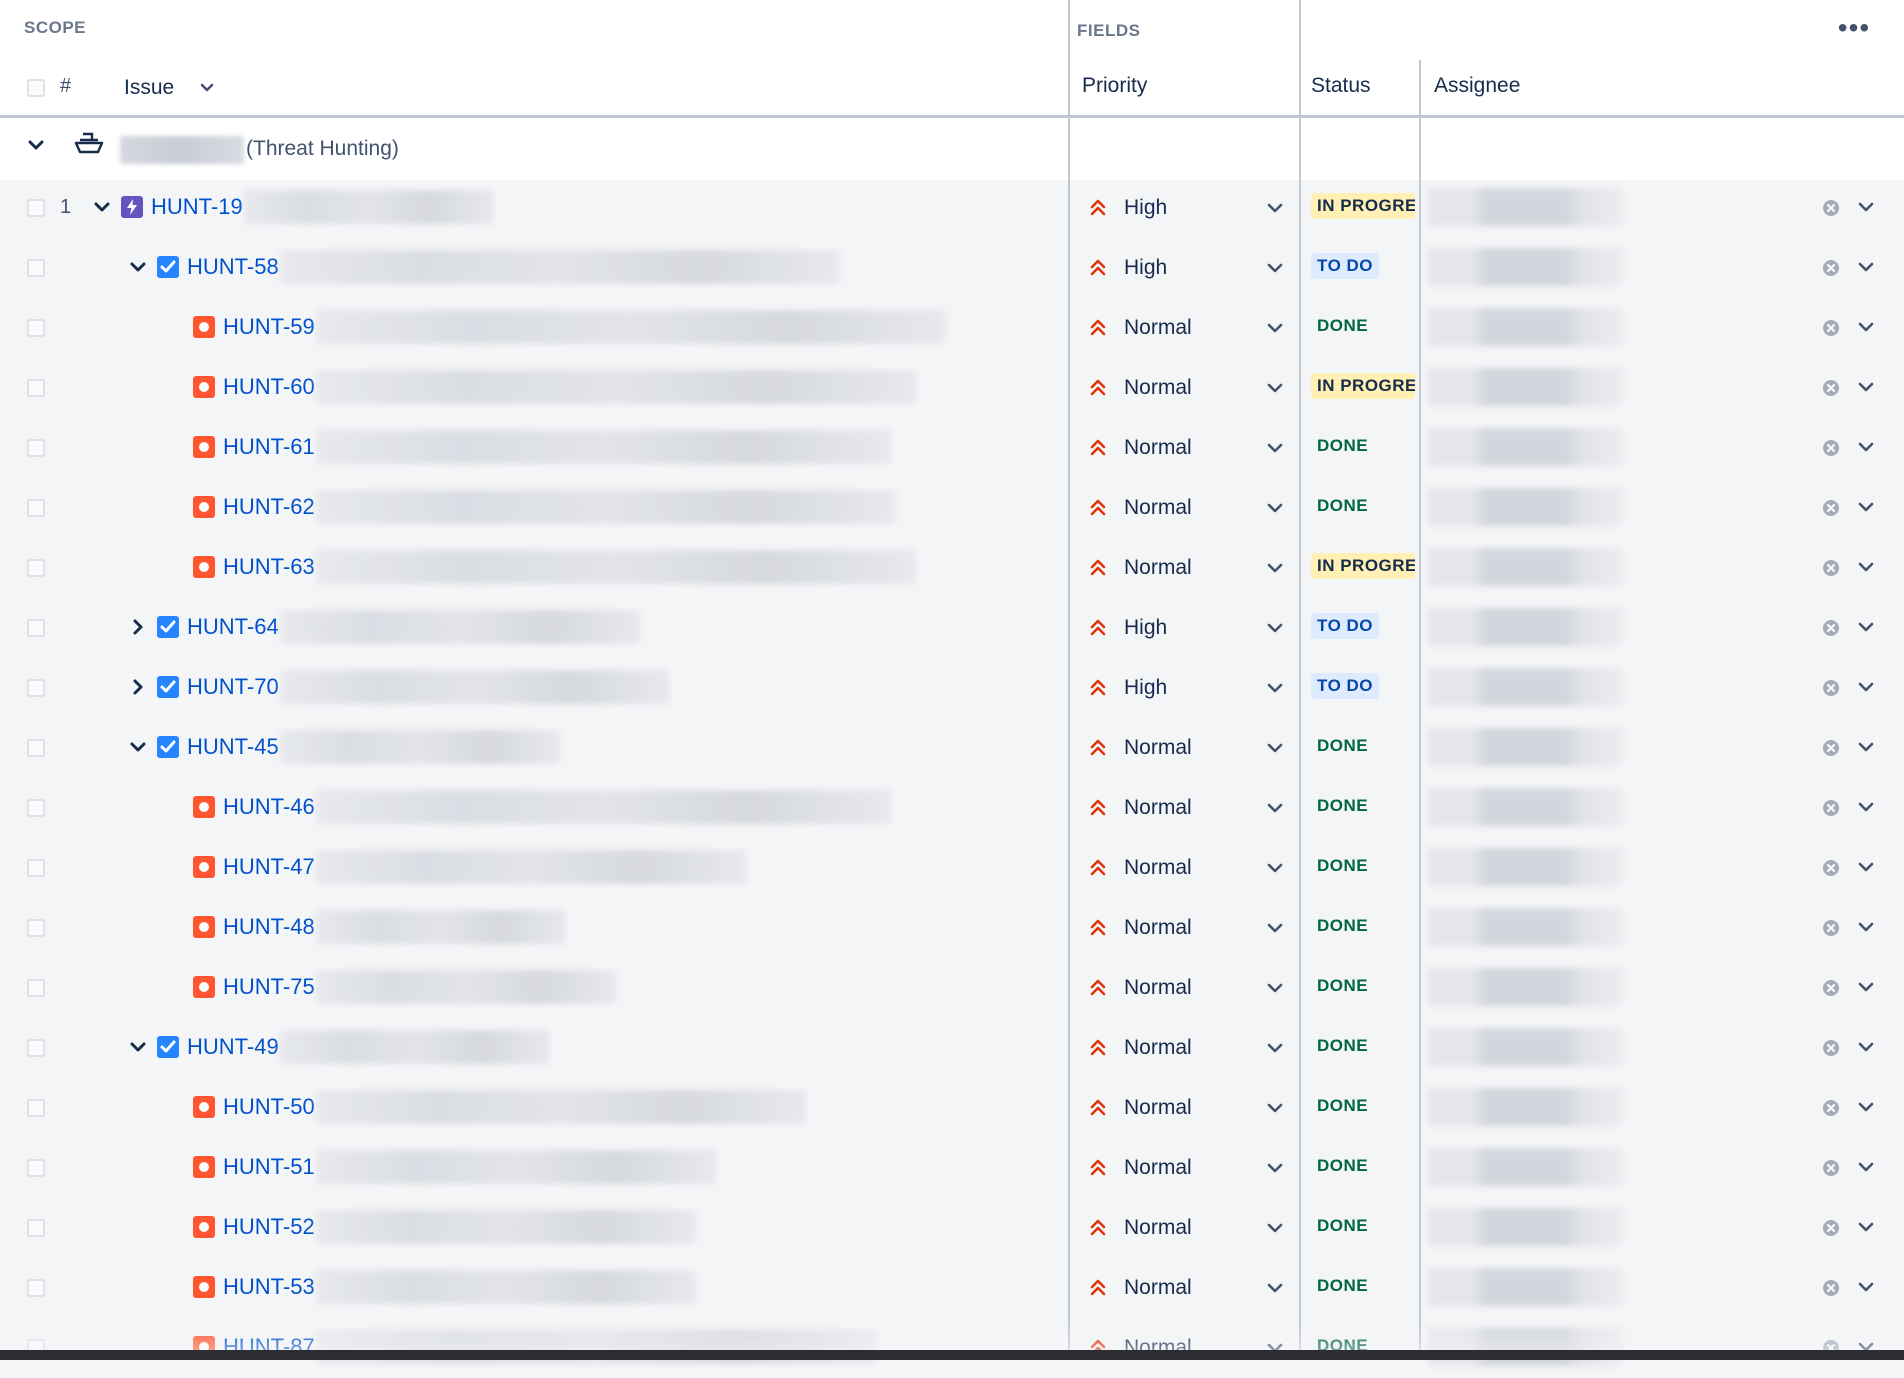 The image size is (1904, 1378). What do you see at coordinates (1114, 86) in the screenshot?
I see `priority-column-header: Priority` at bounding box center [1114, 86].